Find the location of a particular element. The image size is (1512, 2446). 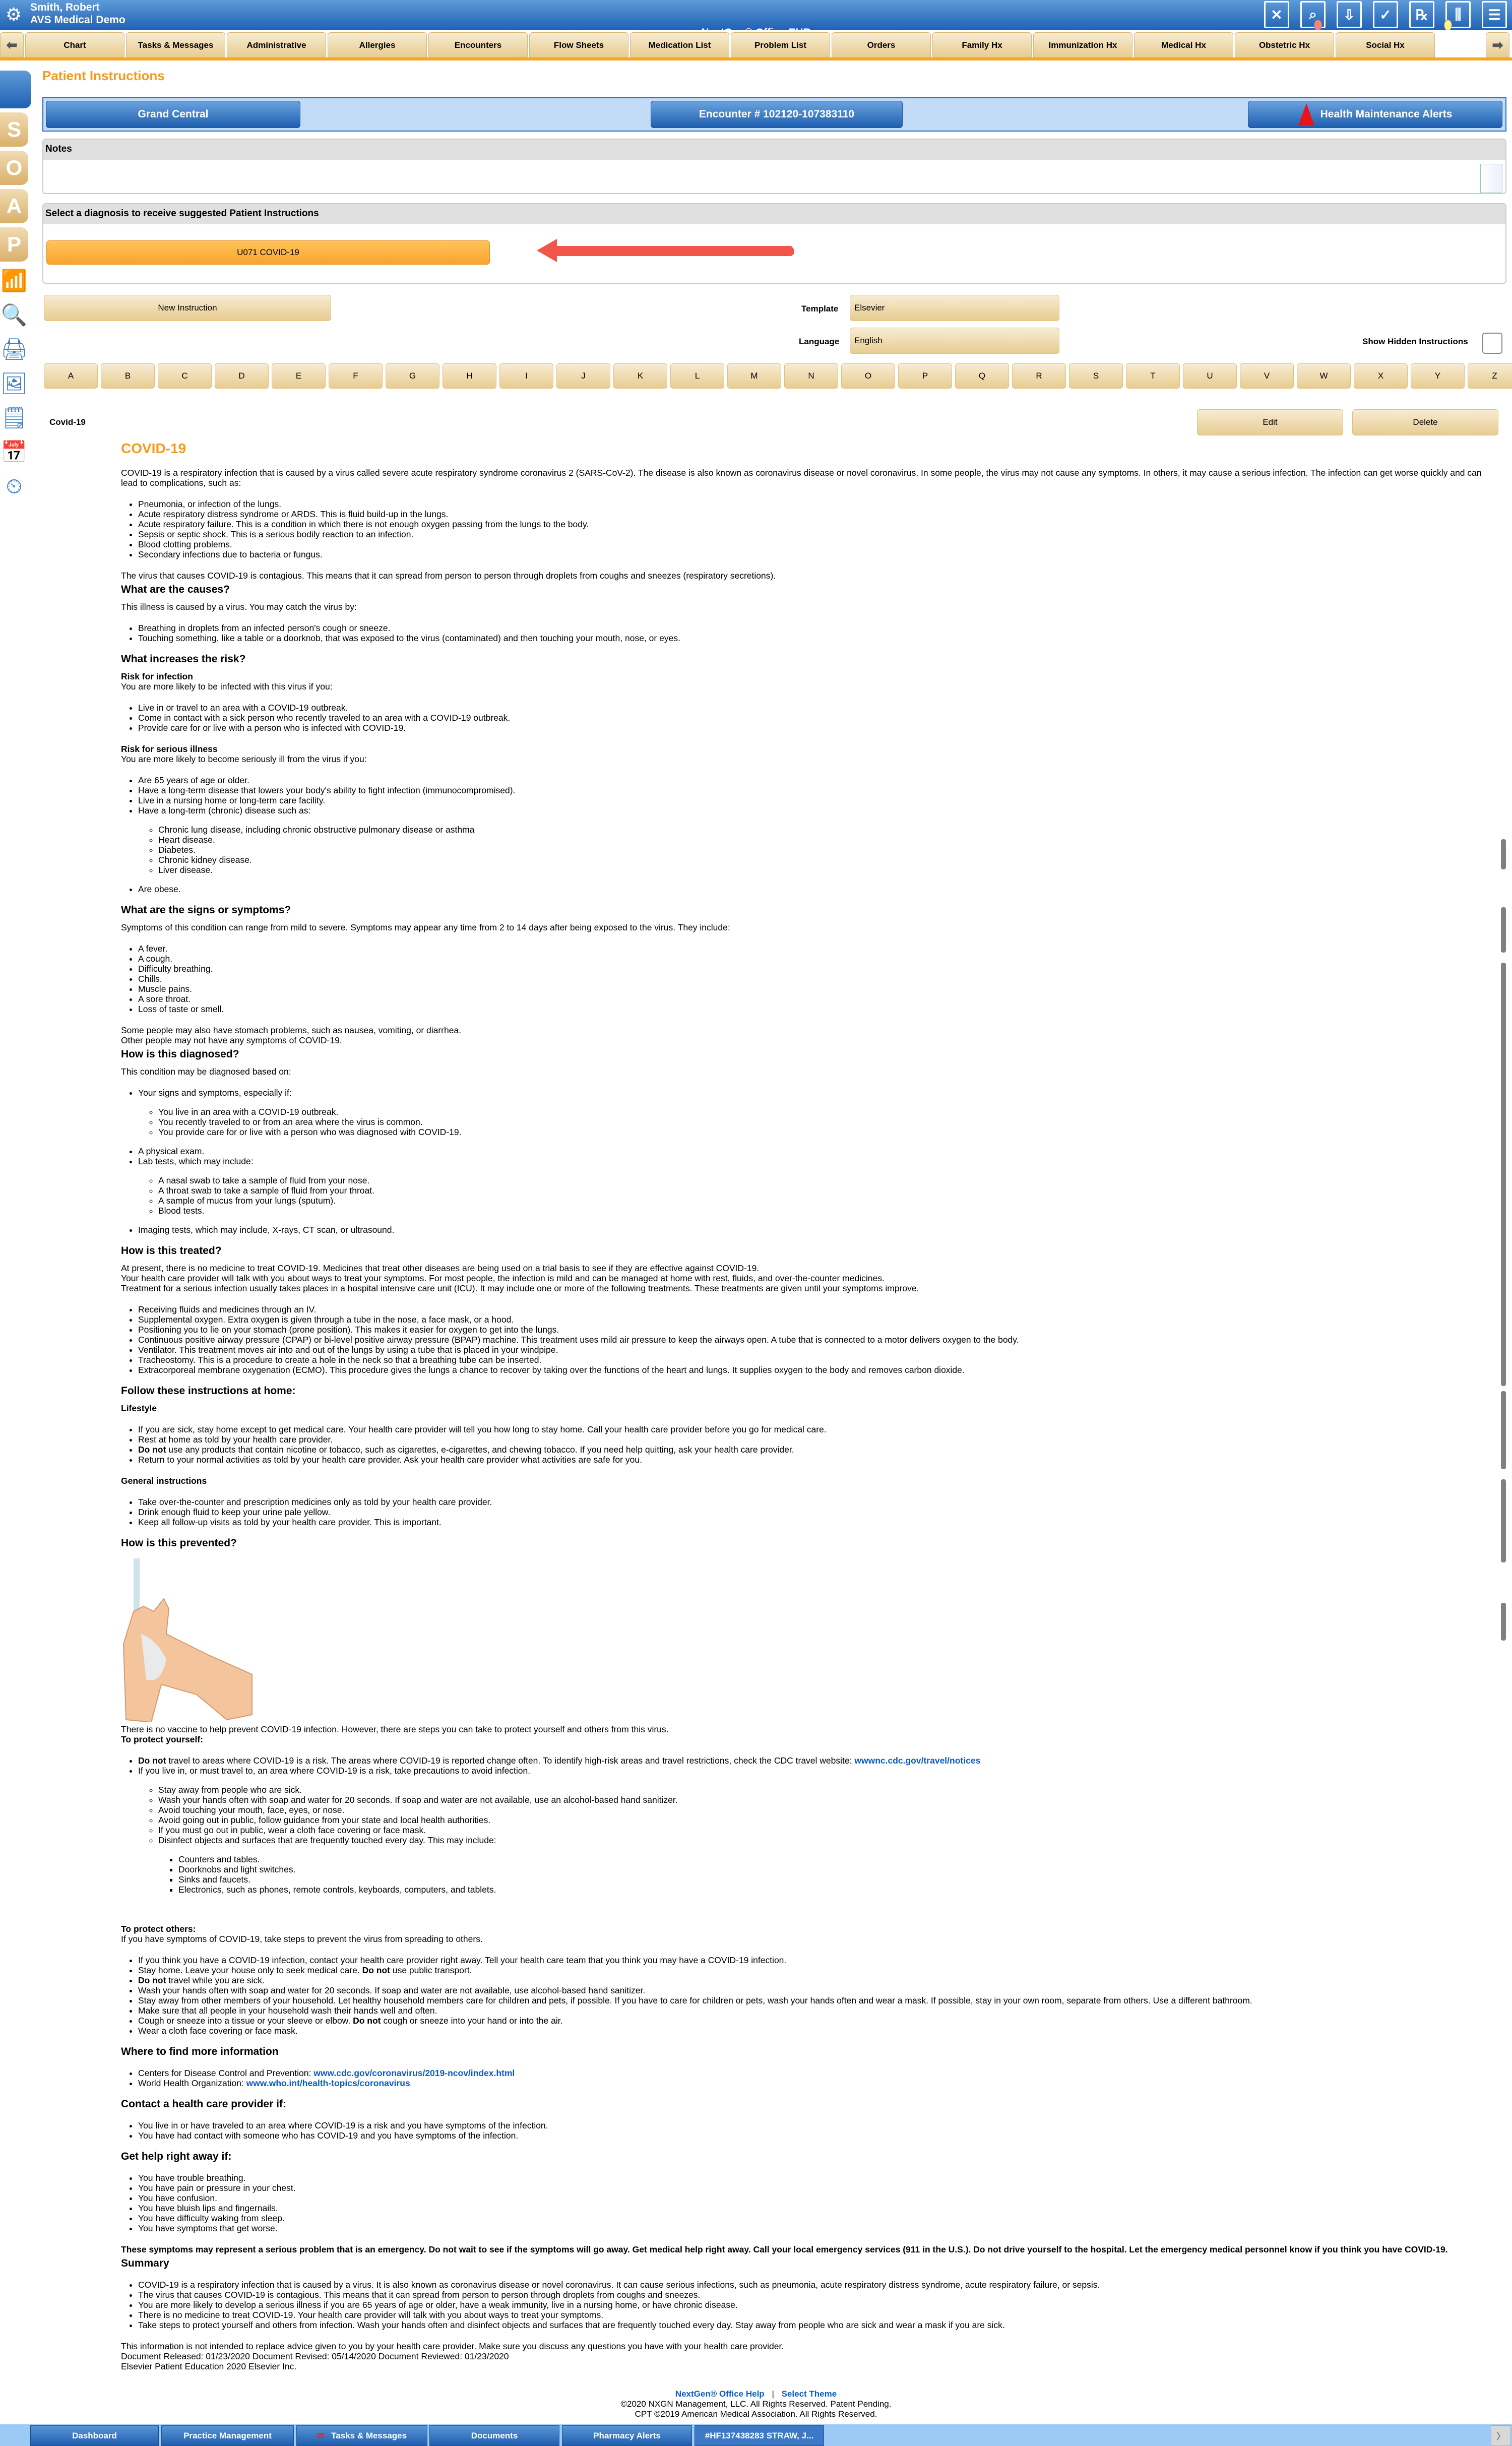

printer-icon: 🖨 is located at coordinates (14, 349).